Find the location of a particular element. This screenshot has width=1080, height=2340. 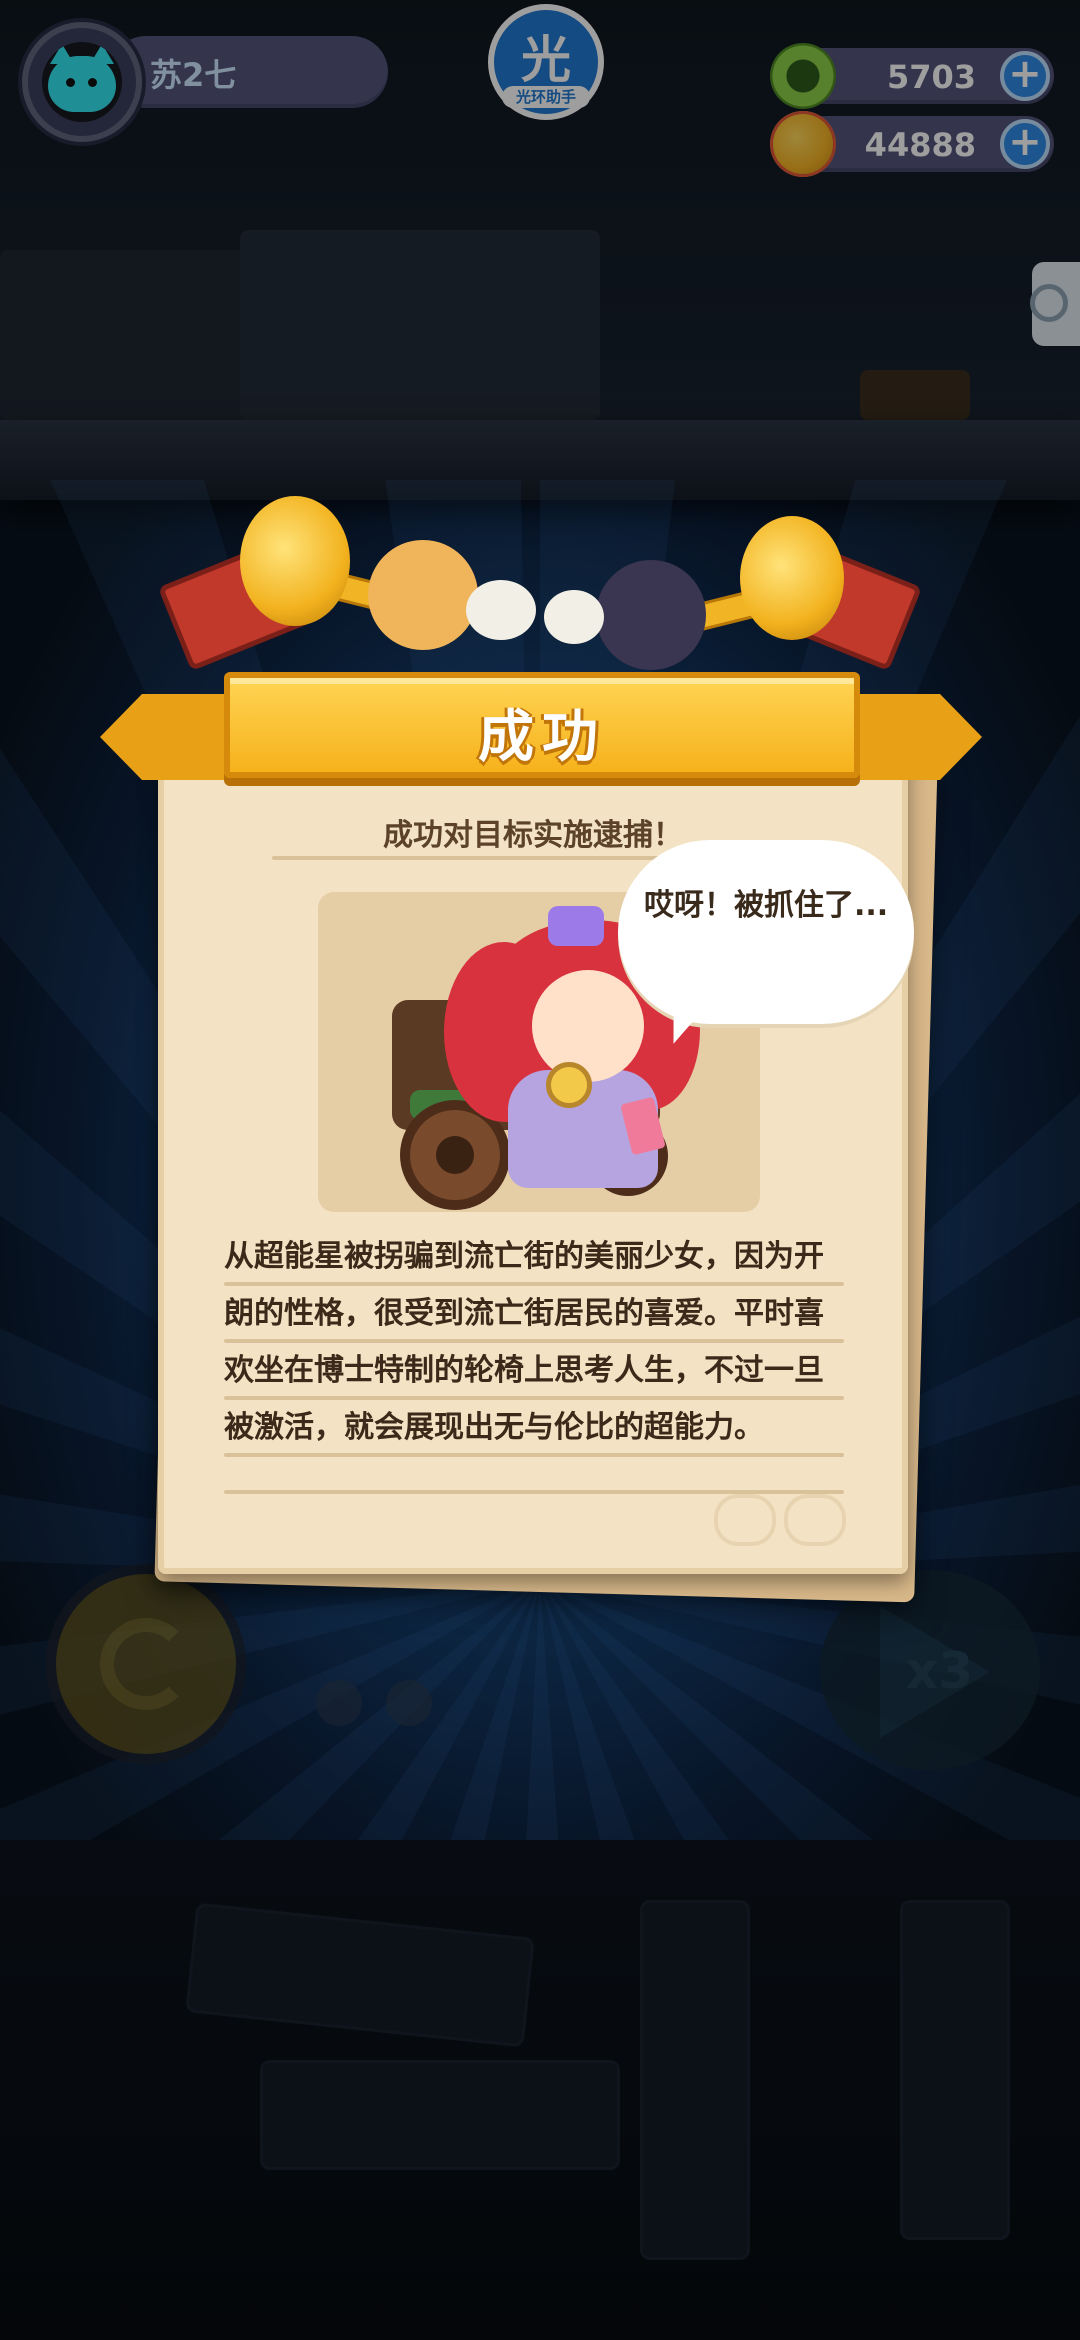

cat-paw-decoration-icon is located at coordinates (784, 1522).